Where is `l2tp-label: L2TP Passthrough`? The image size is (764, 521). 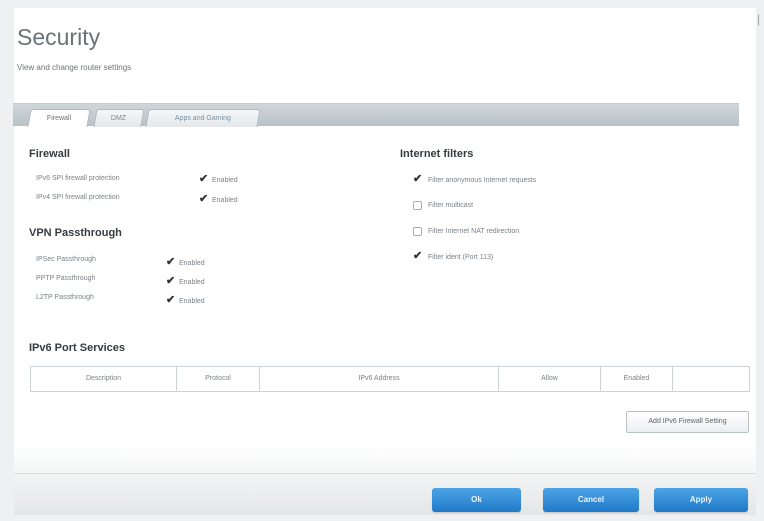 l2tp-label: L2TP Passthrough is located at coordinates (65, 297).